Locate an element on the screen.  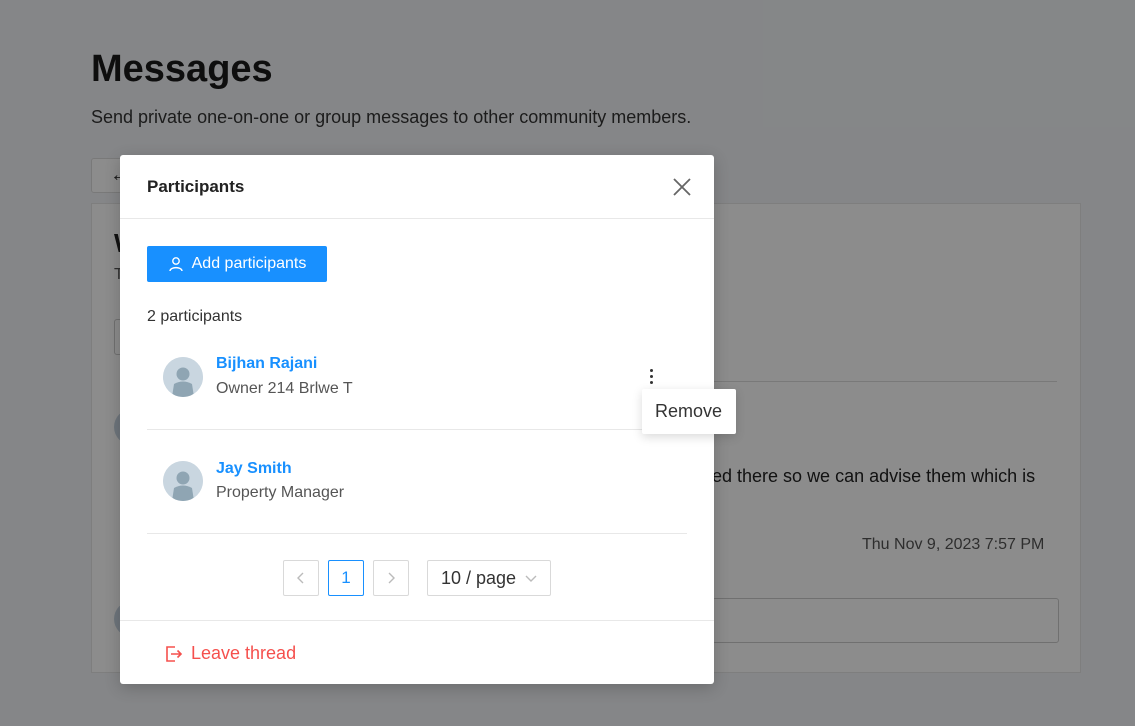
modal-footer: Leave thread is located at coordinates (417, 652).